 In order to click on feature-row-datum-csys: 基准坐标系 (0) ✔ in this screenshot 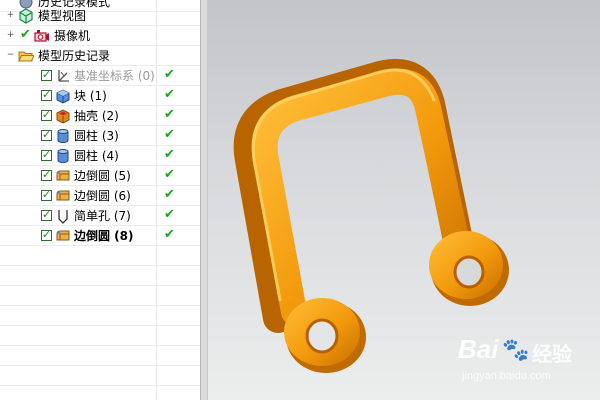, I will do `click(100, 76)`.